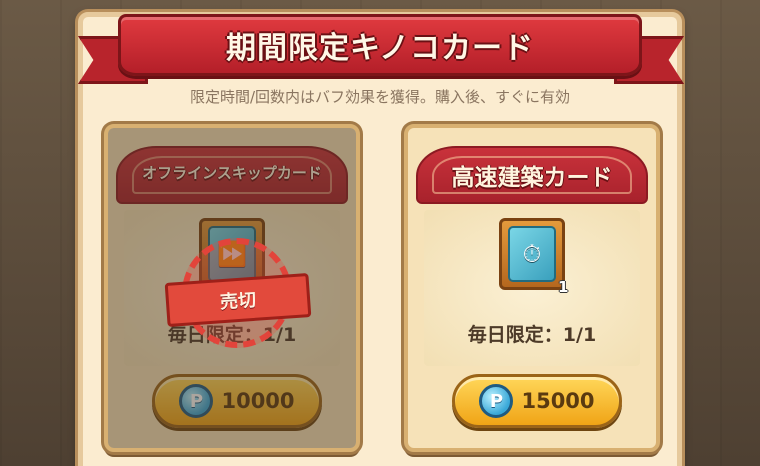 Image resolution: width=760 pixels, height=466 pixels. What do you see at coordinates (380, 97) in the screenshot?
I see `description-text: 限定時間/回数内はバフ効果を獲得。購入後、すぐに有効` at bounding box center [380, 97].